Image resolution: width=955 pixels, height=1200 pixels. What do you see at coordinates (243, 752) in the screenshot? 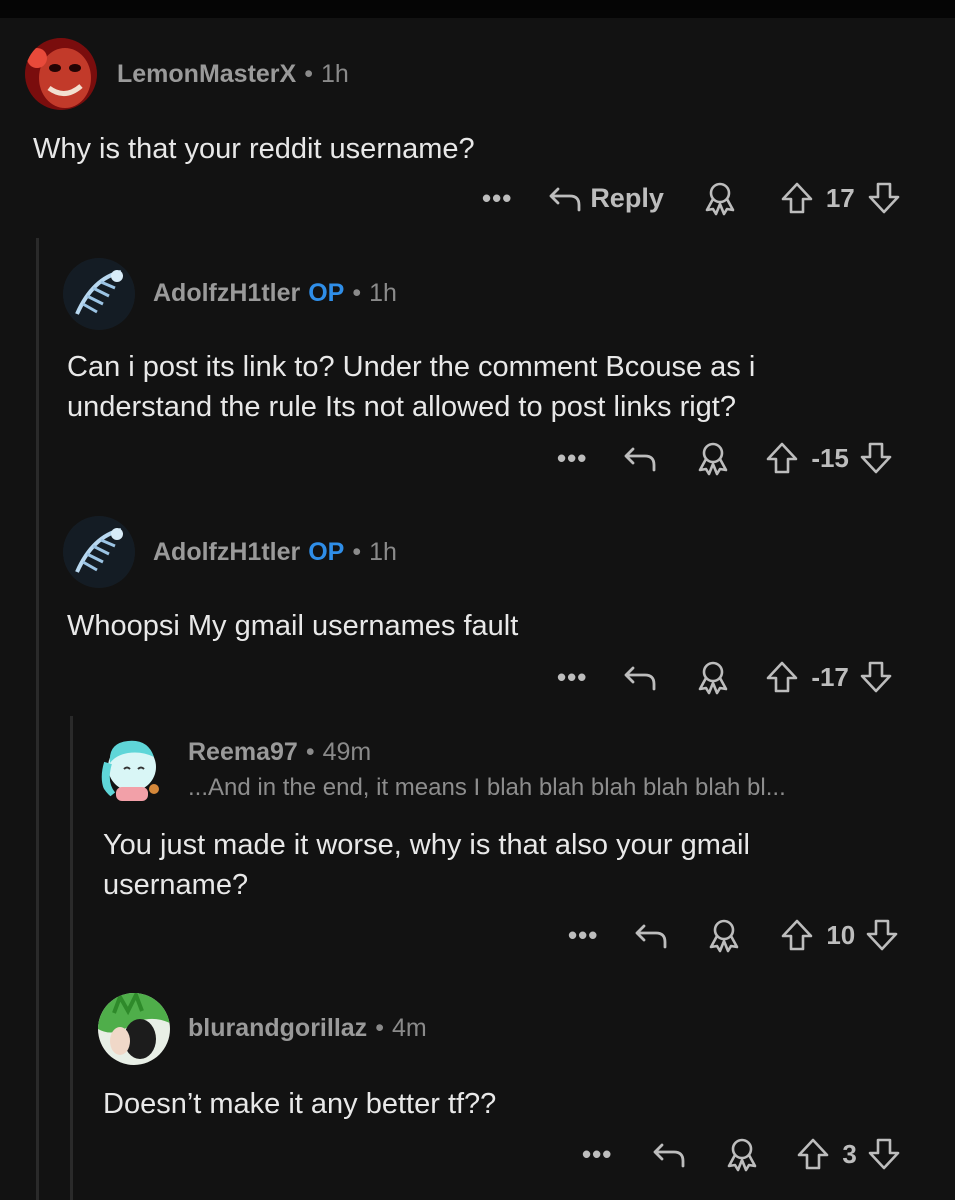
I see `author-name: Reema97` at bounding box center [243, 752].